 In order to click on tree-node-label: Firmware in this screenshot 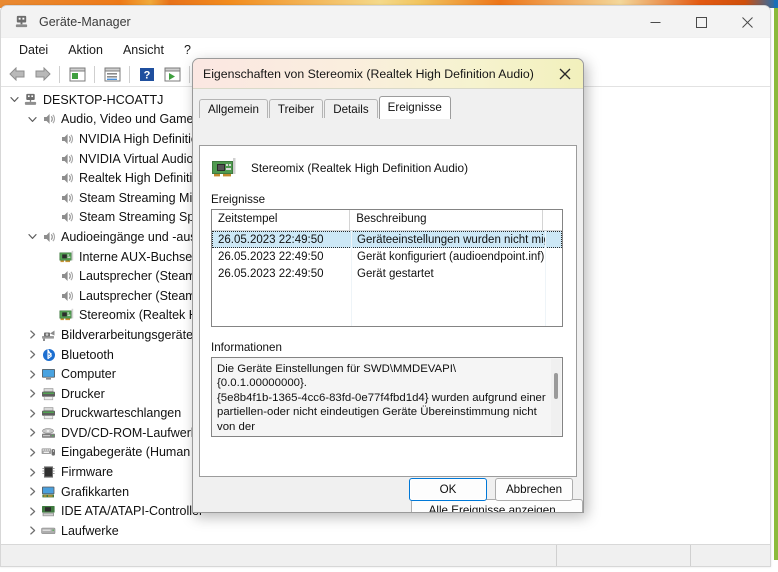, I will do `click(87, 472)`.